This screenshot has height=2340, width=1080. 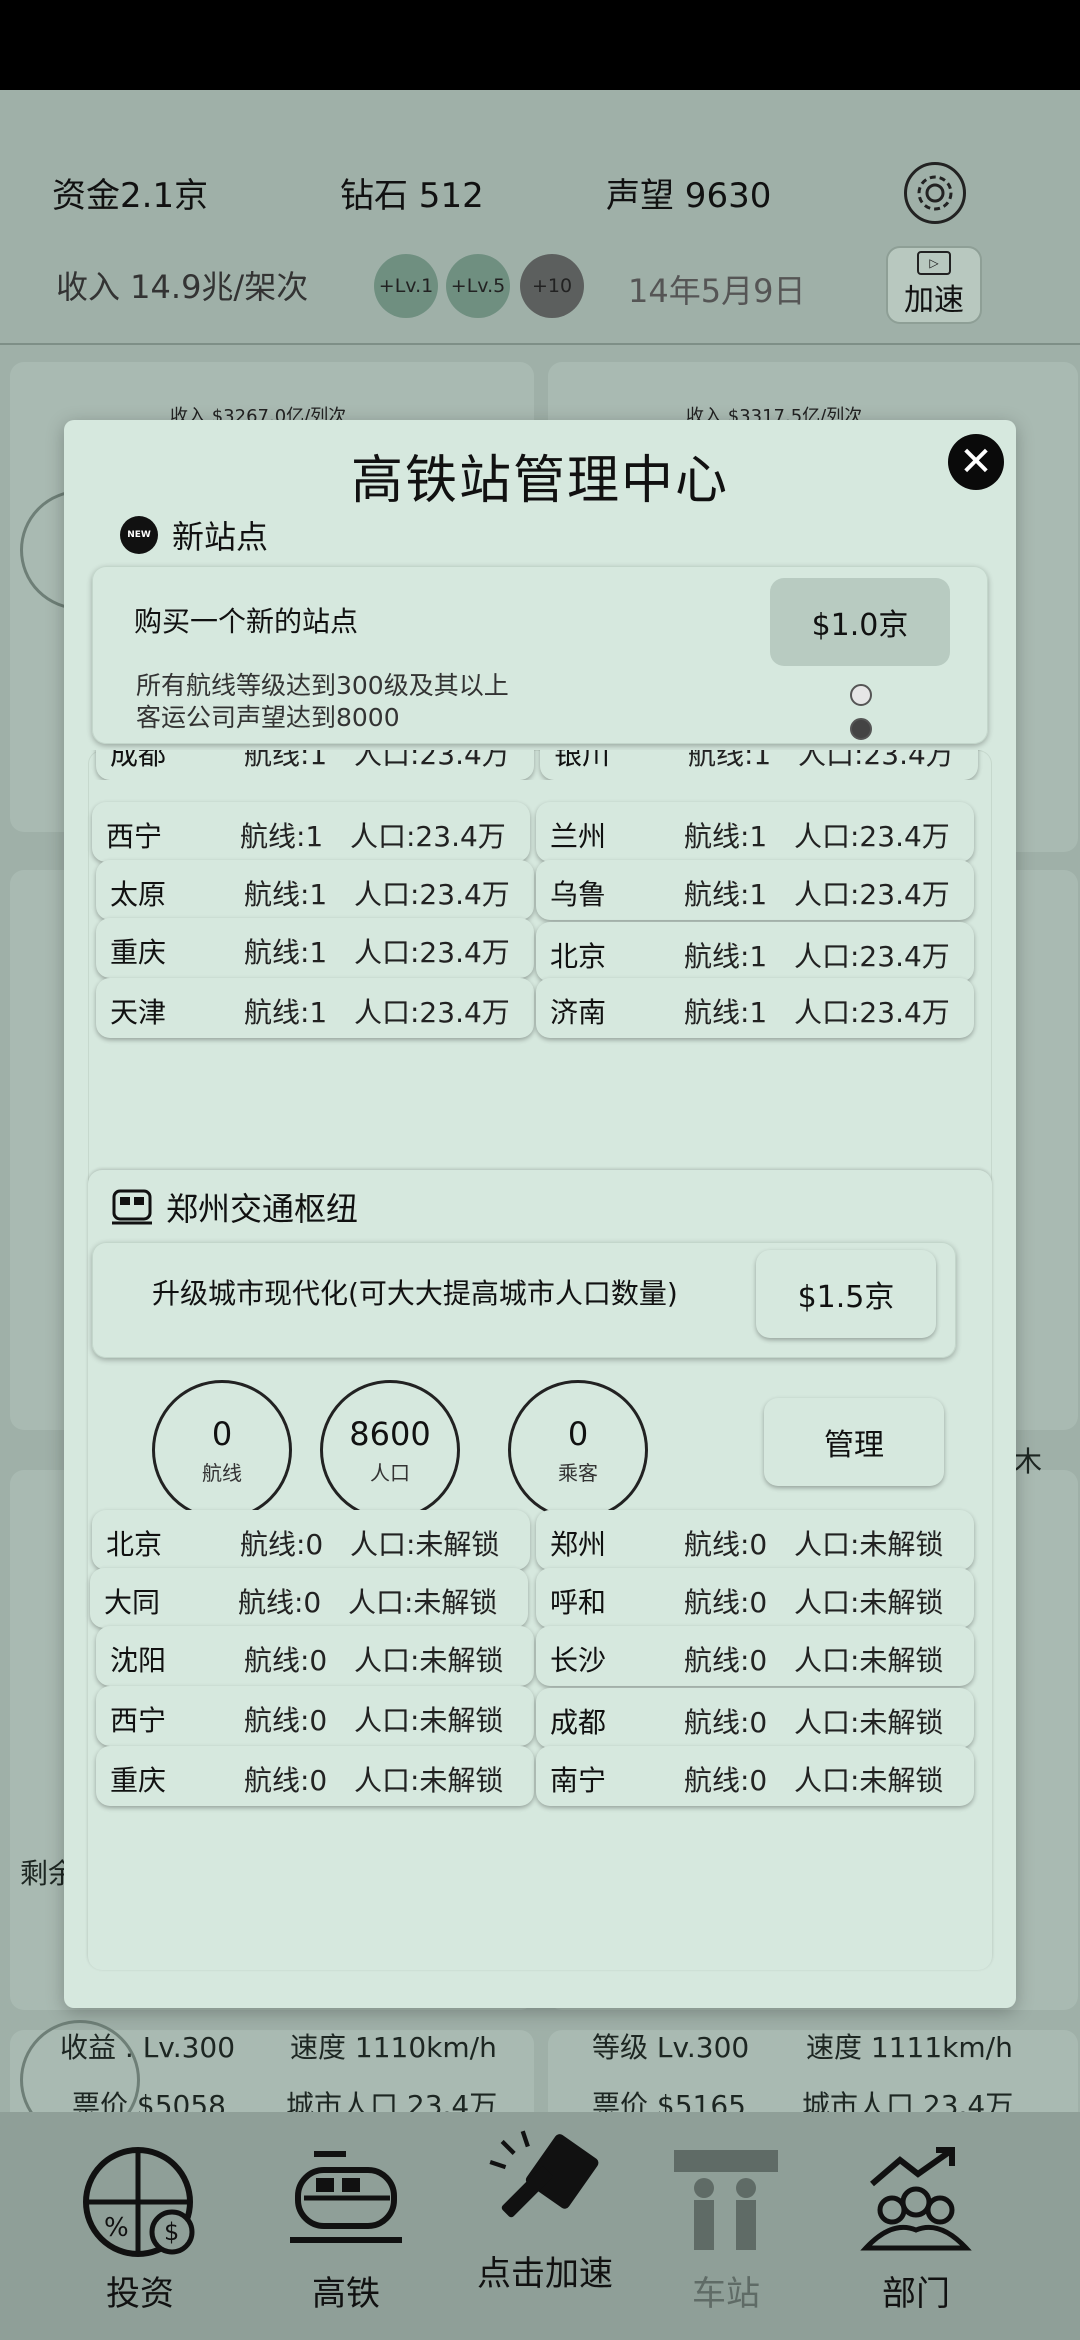 What do you see at coordinates (689, 196) in the screenshot?
I see `prestige-label: 声望 9630` at bounding box center [689, 196].